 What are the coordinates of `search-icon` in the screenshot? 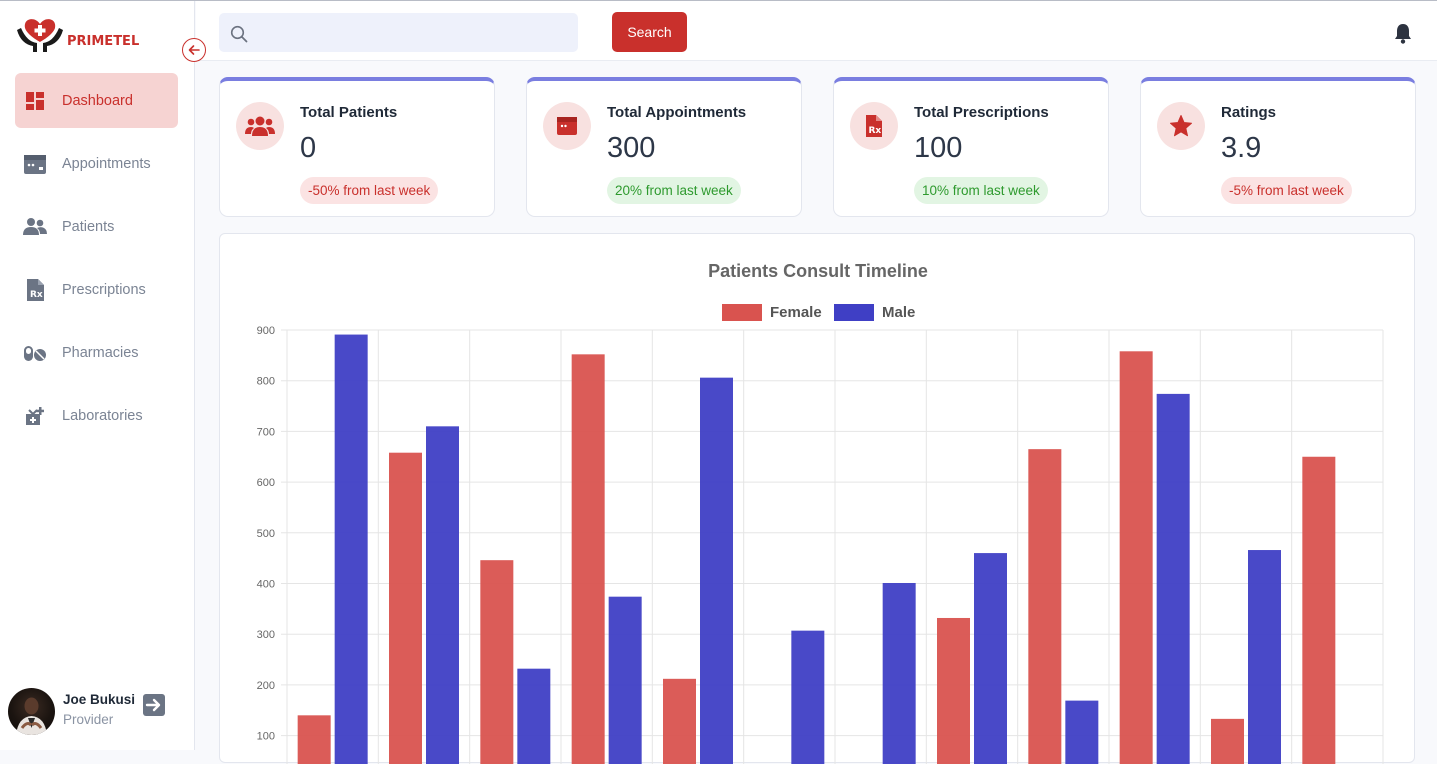 It's located at (239, 34).